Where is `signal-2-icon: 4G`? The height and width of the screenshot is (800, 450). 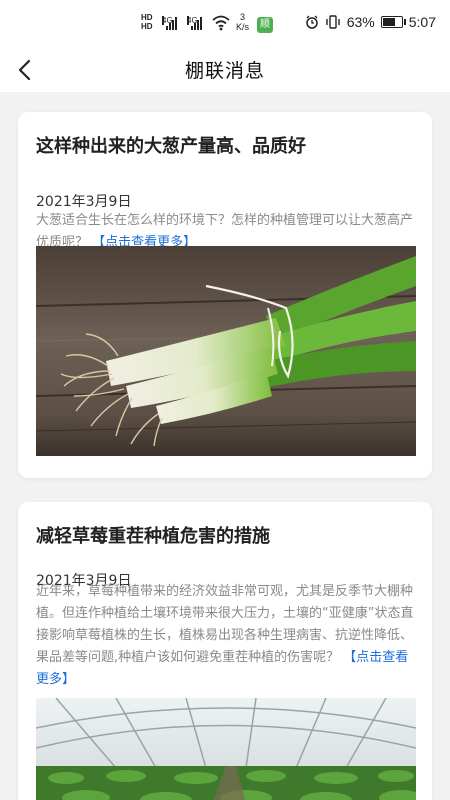
signal-2-icon: 4G is located at coordinates (194, 23).